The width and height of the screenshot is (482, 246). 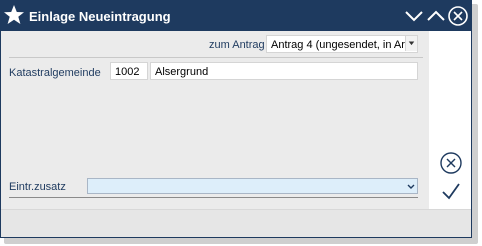 I want to click on chevron-up-icon, so click(x=436, y=16).